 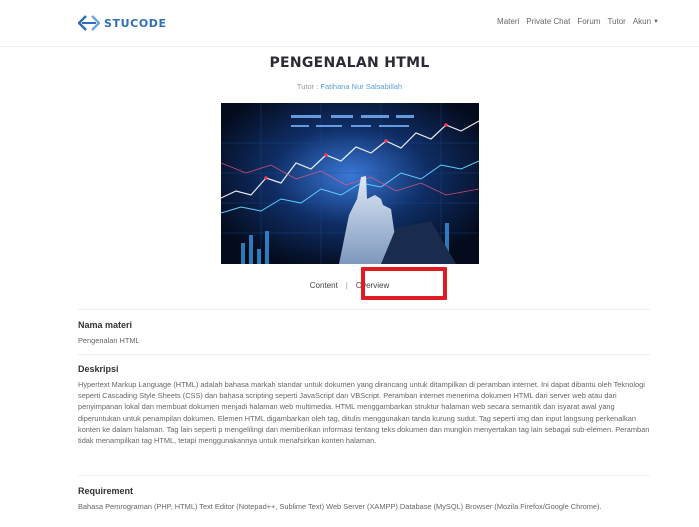 I want to click on tutor-label: Tutor :, so click(x=307, y=86).